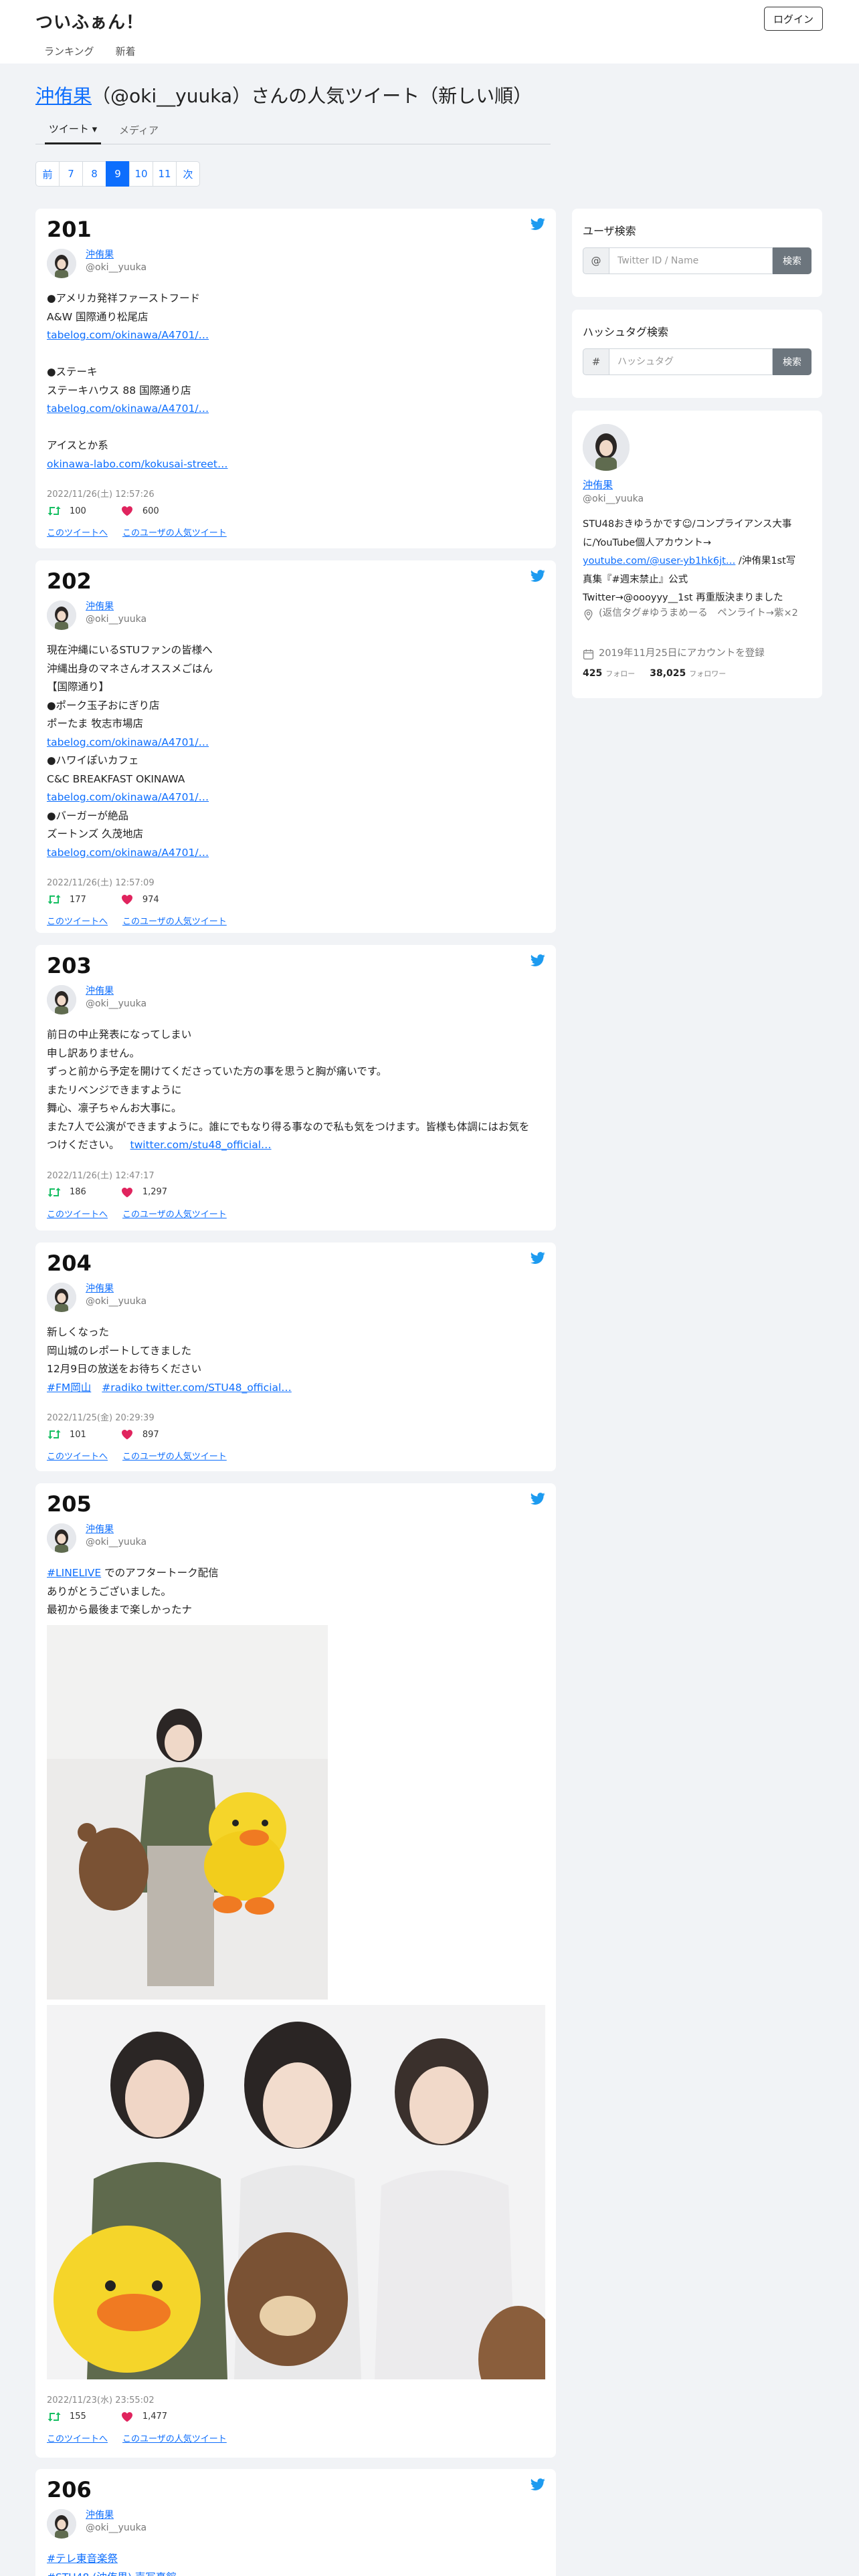  What do you see at coordinates (71, 174) in the screenshot?
I see `page-7: 7` at bounding box center [71, 174].